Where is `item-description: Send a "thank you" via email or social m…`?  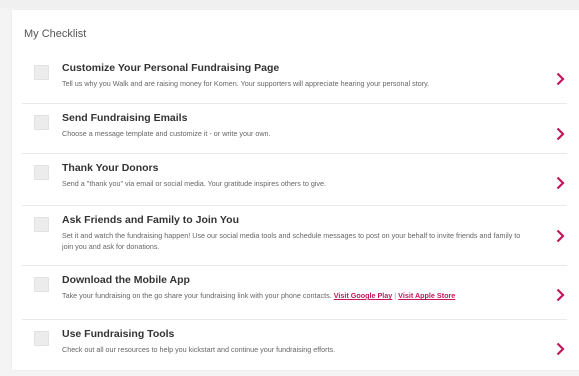
item-description: Send a "thank you" via email or social m… is located at coordinates (194, 183).